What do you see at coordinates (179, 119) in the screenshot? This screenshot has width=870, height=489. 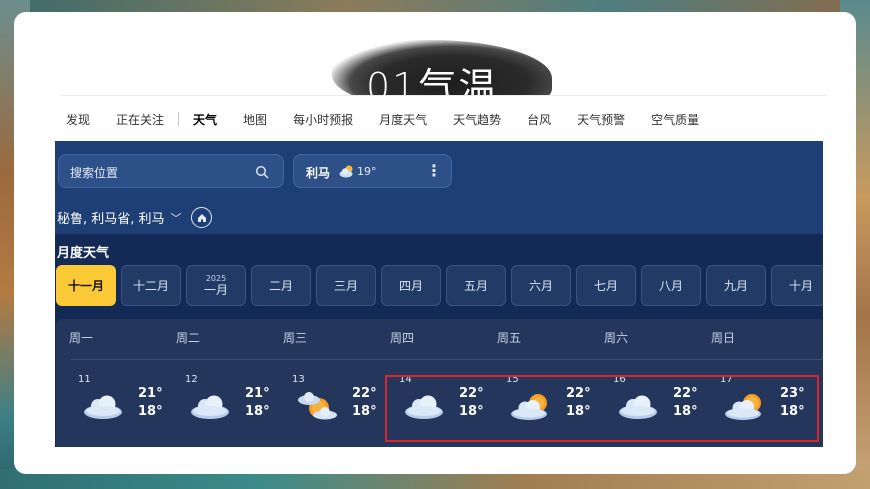 I see `nav-separator` at bounding box center [179, 119].